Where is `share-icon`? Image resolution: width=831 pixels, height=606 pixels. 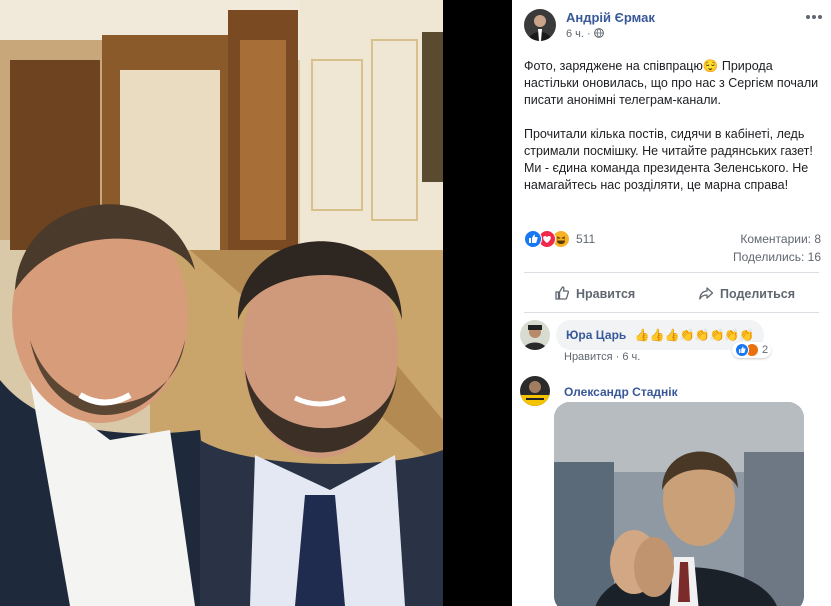
share-icon is located at coordinates (709, 294).